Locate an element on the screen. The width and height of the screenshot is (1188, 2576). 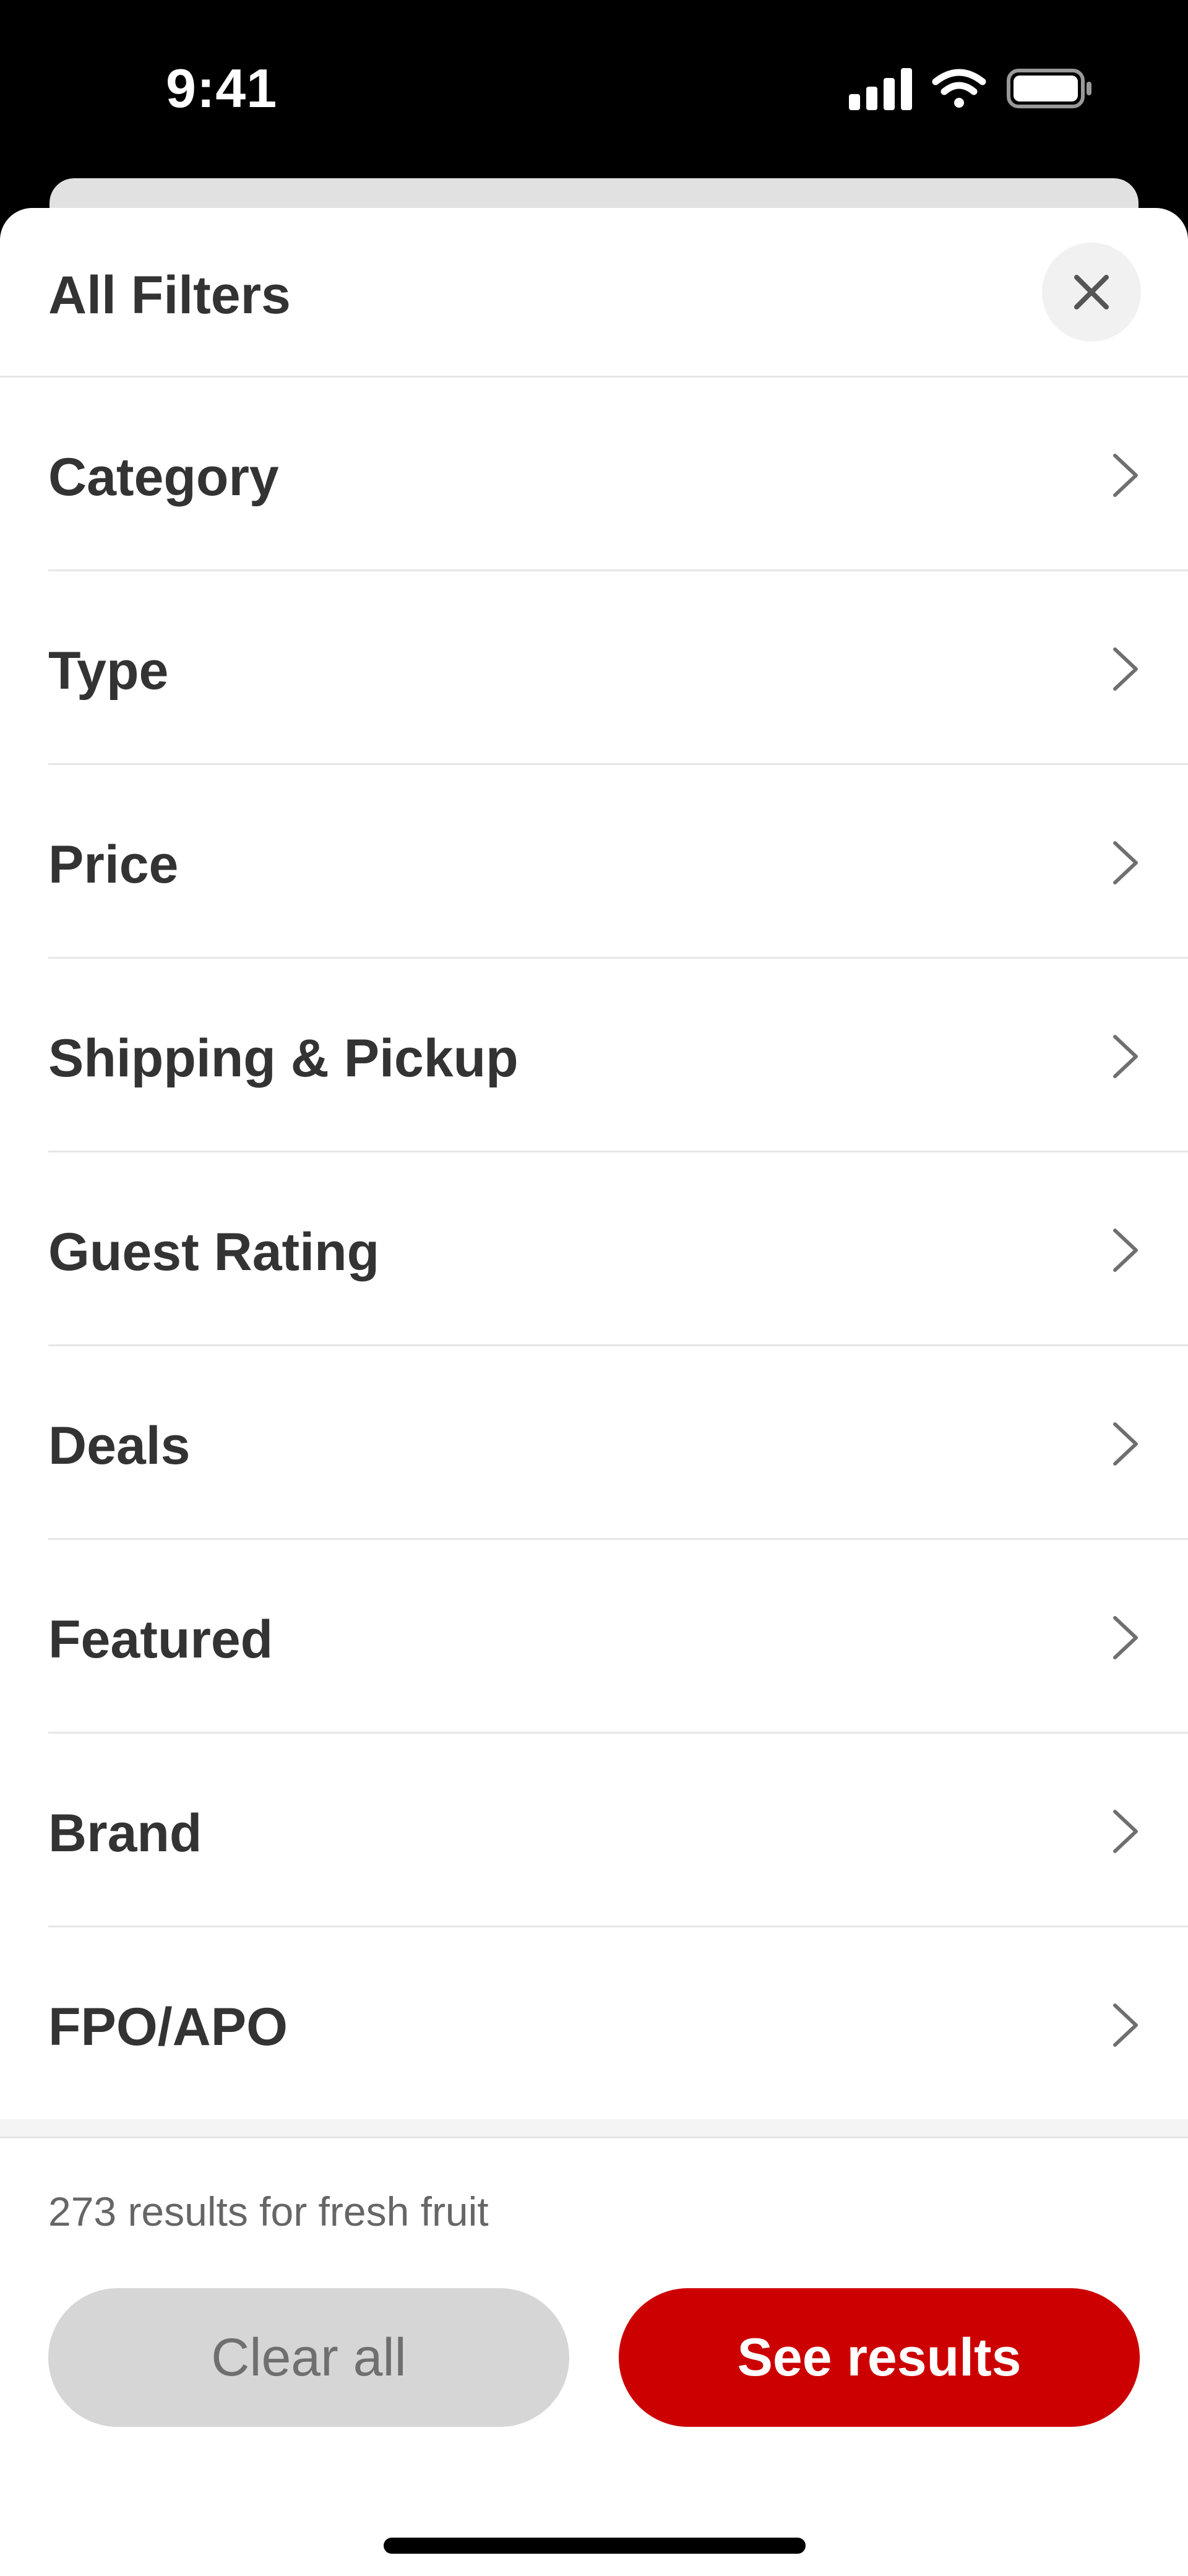
sheet-title: All Filters is located at coordinates (169, 295).